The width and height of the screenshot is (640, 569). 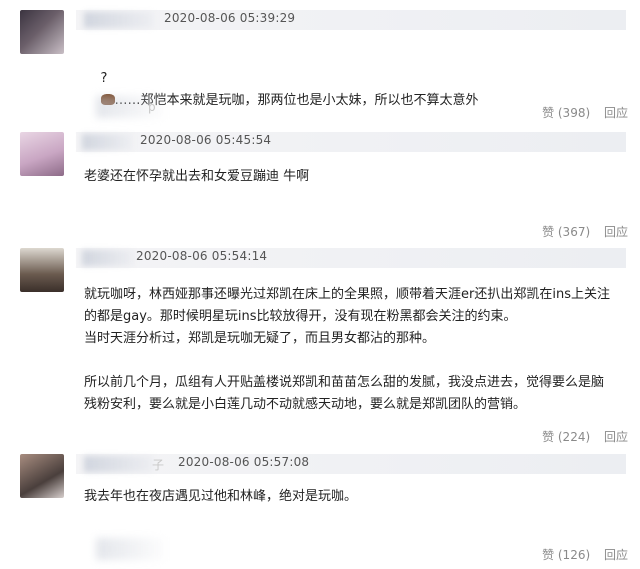 I want to click on username-fragment: 子, so click(x=158, y=465).